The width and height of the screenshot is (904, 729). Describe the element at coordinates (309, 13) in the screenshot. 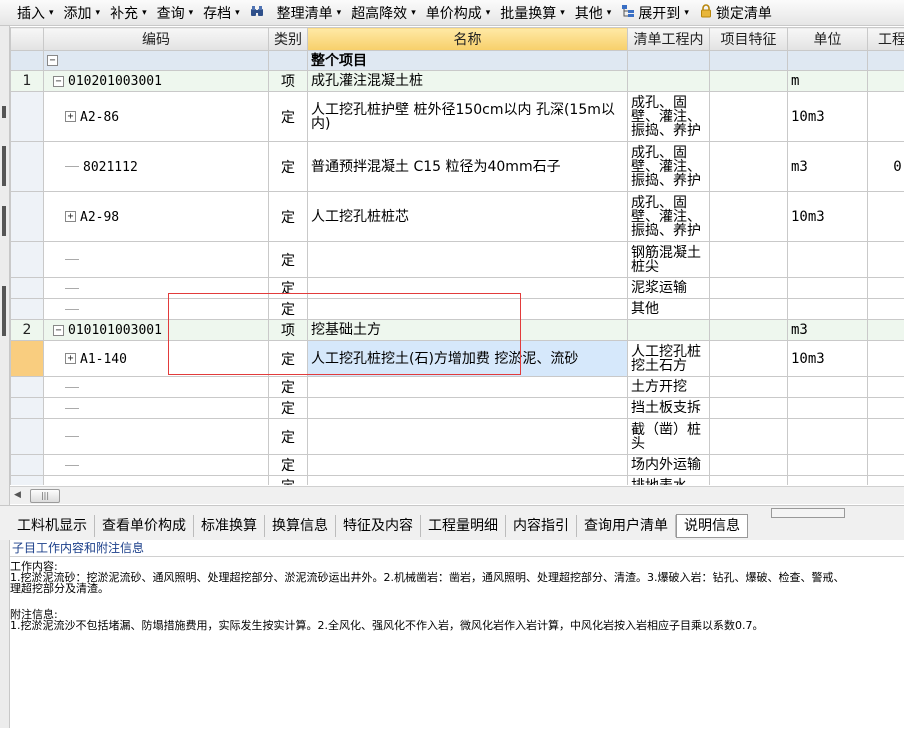

I see `toolbar-6-button: 整理清单▾` at that location.